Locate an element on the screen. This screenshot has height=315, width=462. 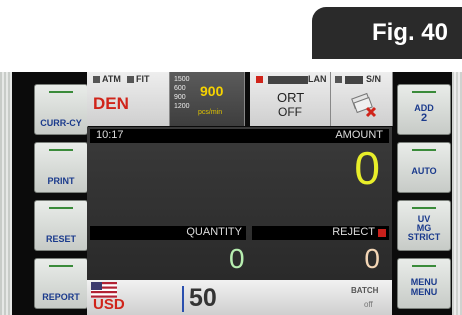
reject-label: REJECT is located at coordinates (353, 232).